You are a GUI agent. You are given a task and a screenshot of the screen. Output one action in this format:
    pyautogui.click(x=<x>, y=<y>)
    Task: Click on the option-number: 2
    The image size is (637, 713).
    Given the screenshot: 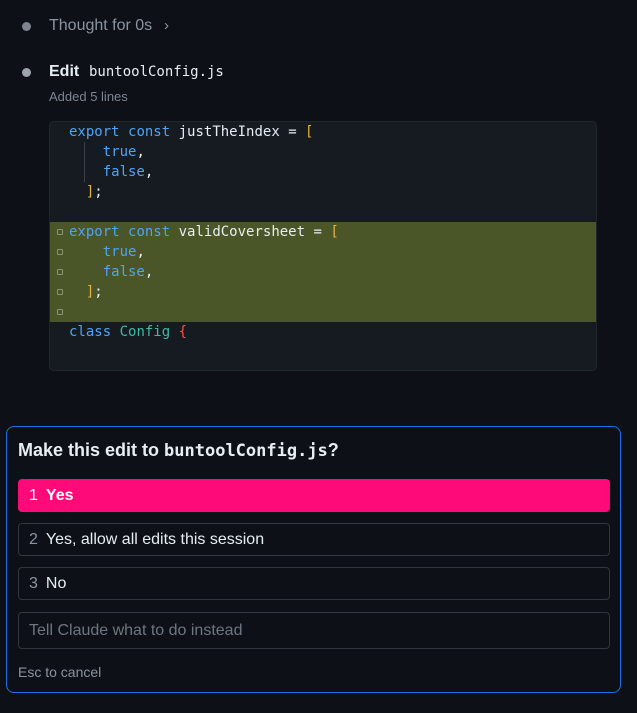 What is the action you would take?
    pyautogui.click(x=33, y=539)
    